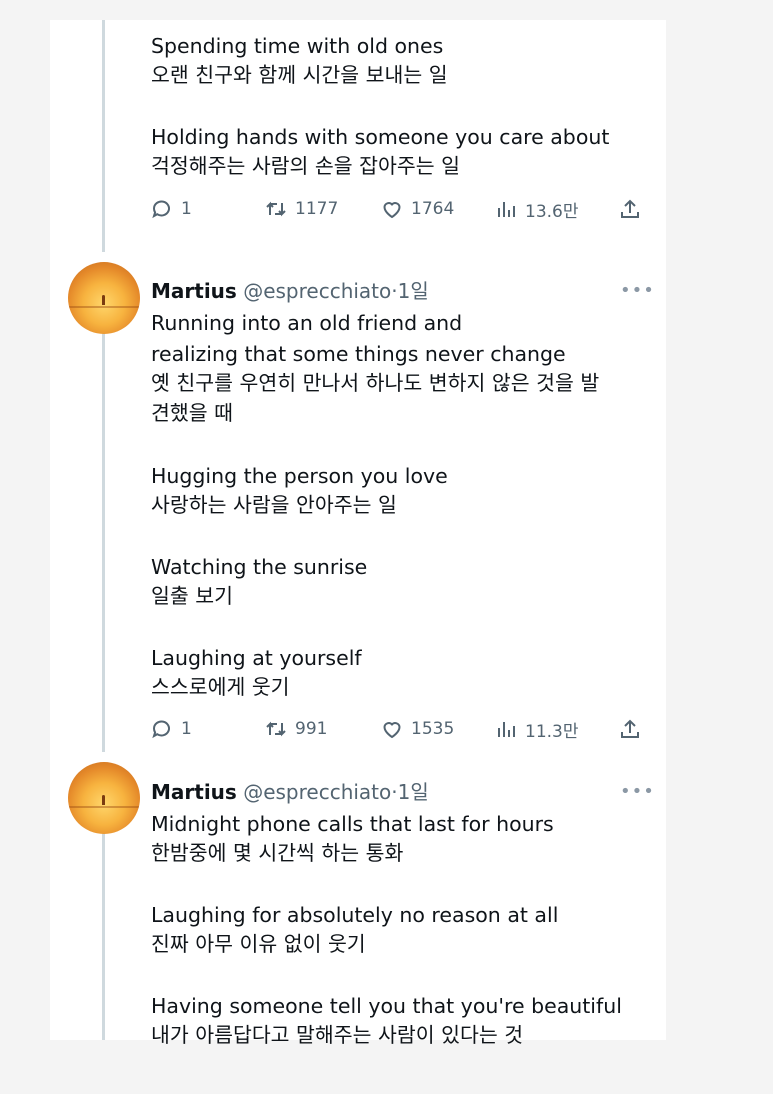 This screenshot has height=1094, width=773. What do you see at coordinates (192, 413) in the screenshot?
I see `tweet-text-line: 견했을 때` at bounding box center [192, 413].